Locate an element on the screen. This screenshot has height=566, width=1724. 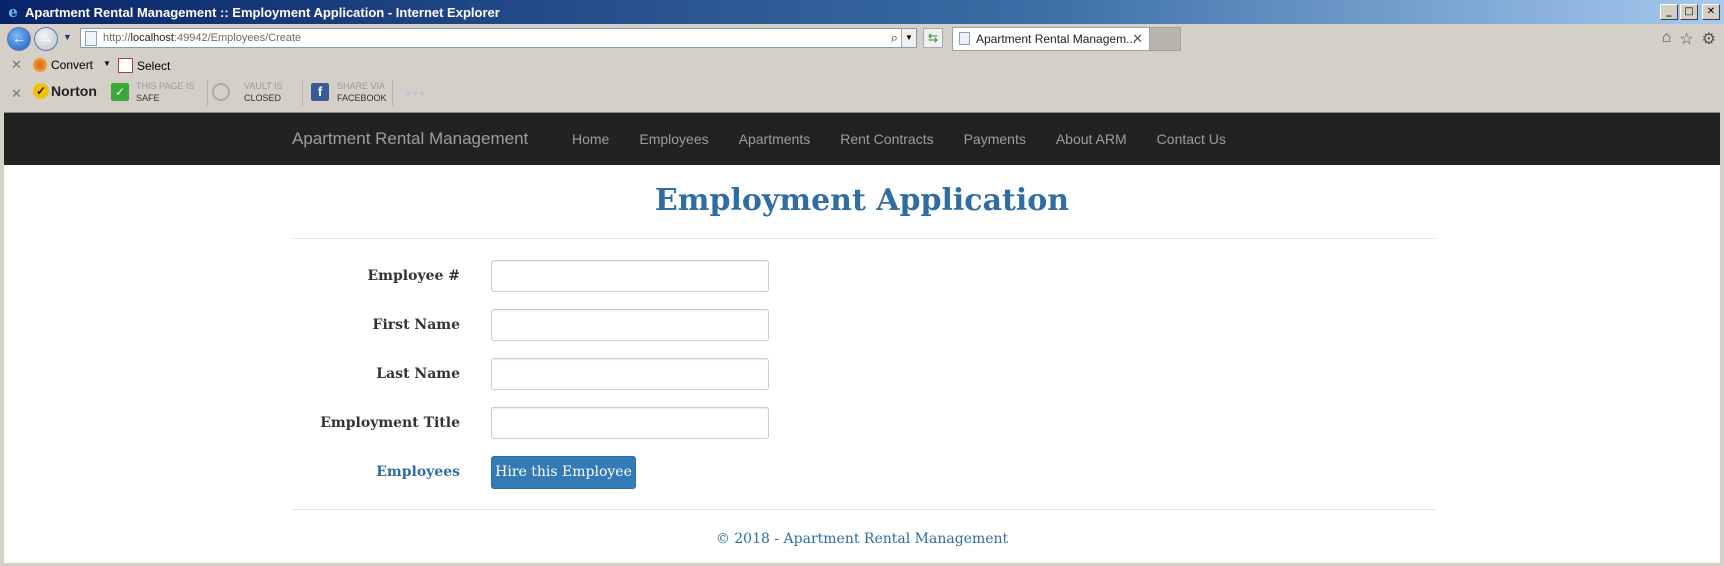
forward-button: → is located at coordinates (46, 39).